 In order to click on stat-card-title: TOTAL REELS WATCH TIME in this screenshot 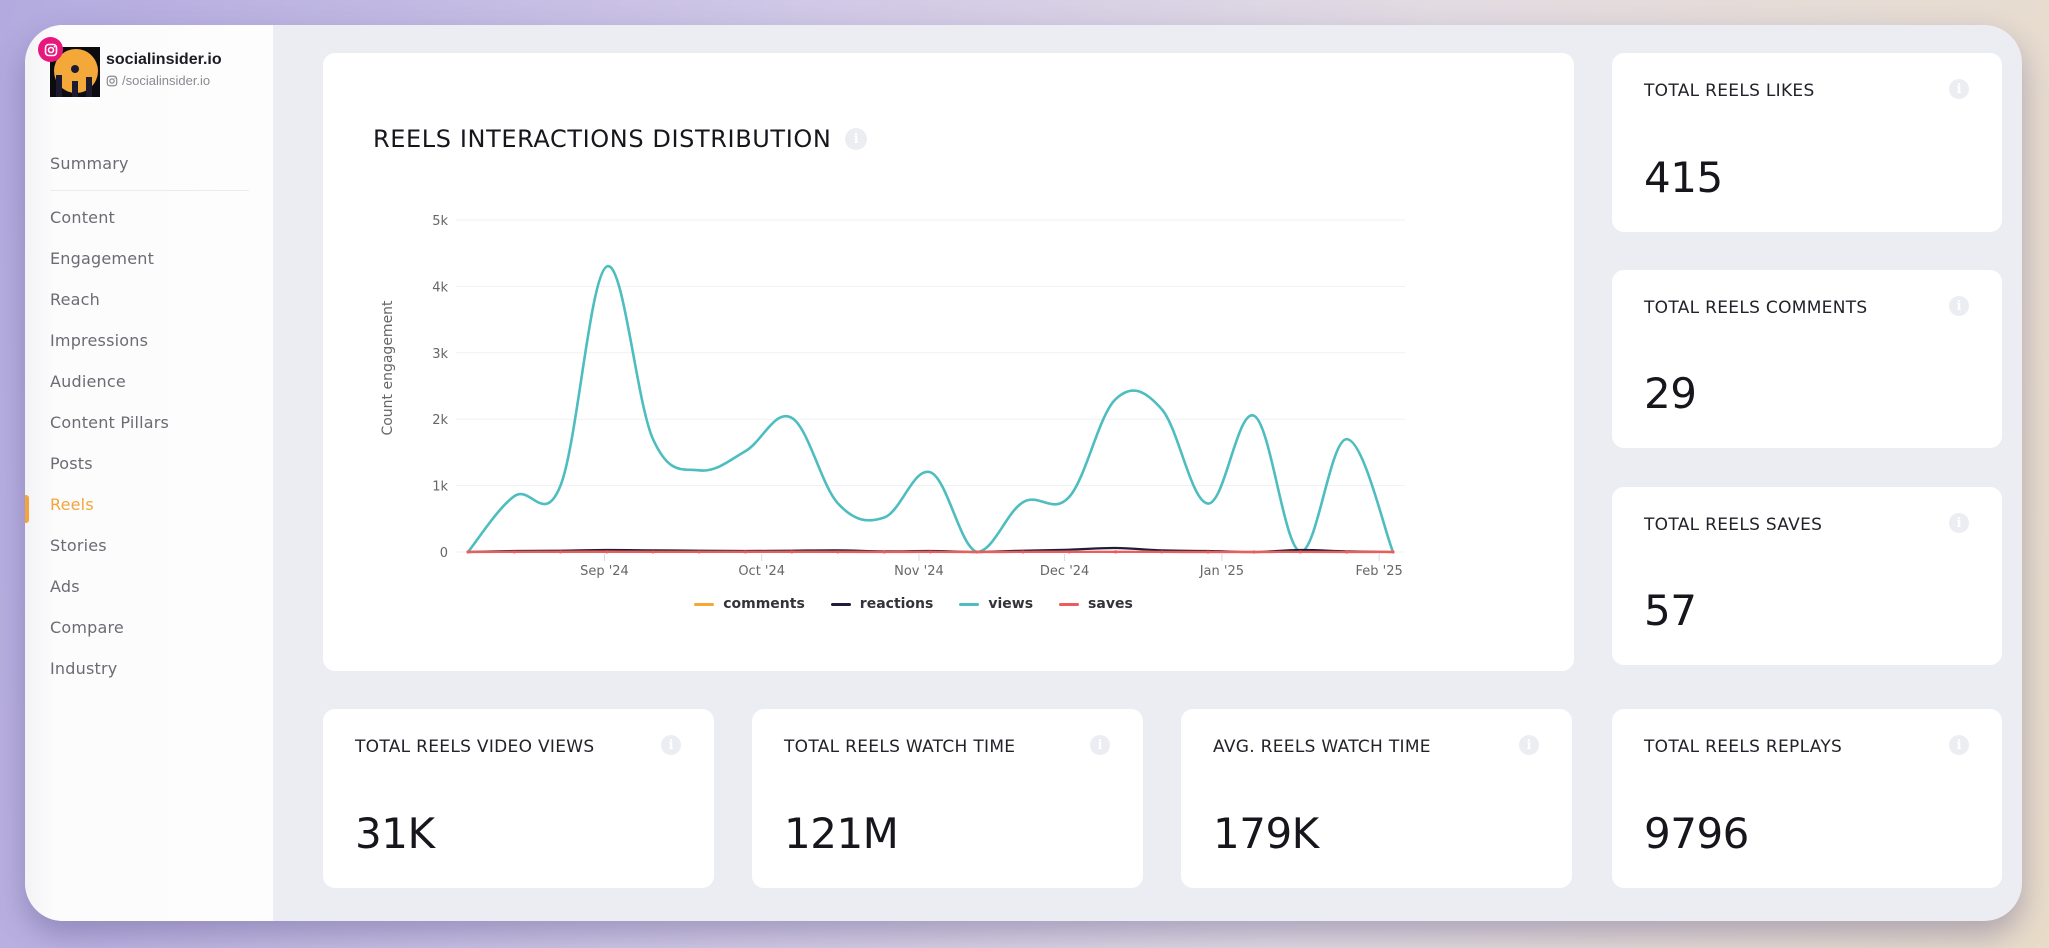, I will do `click(900, 747)`.